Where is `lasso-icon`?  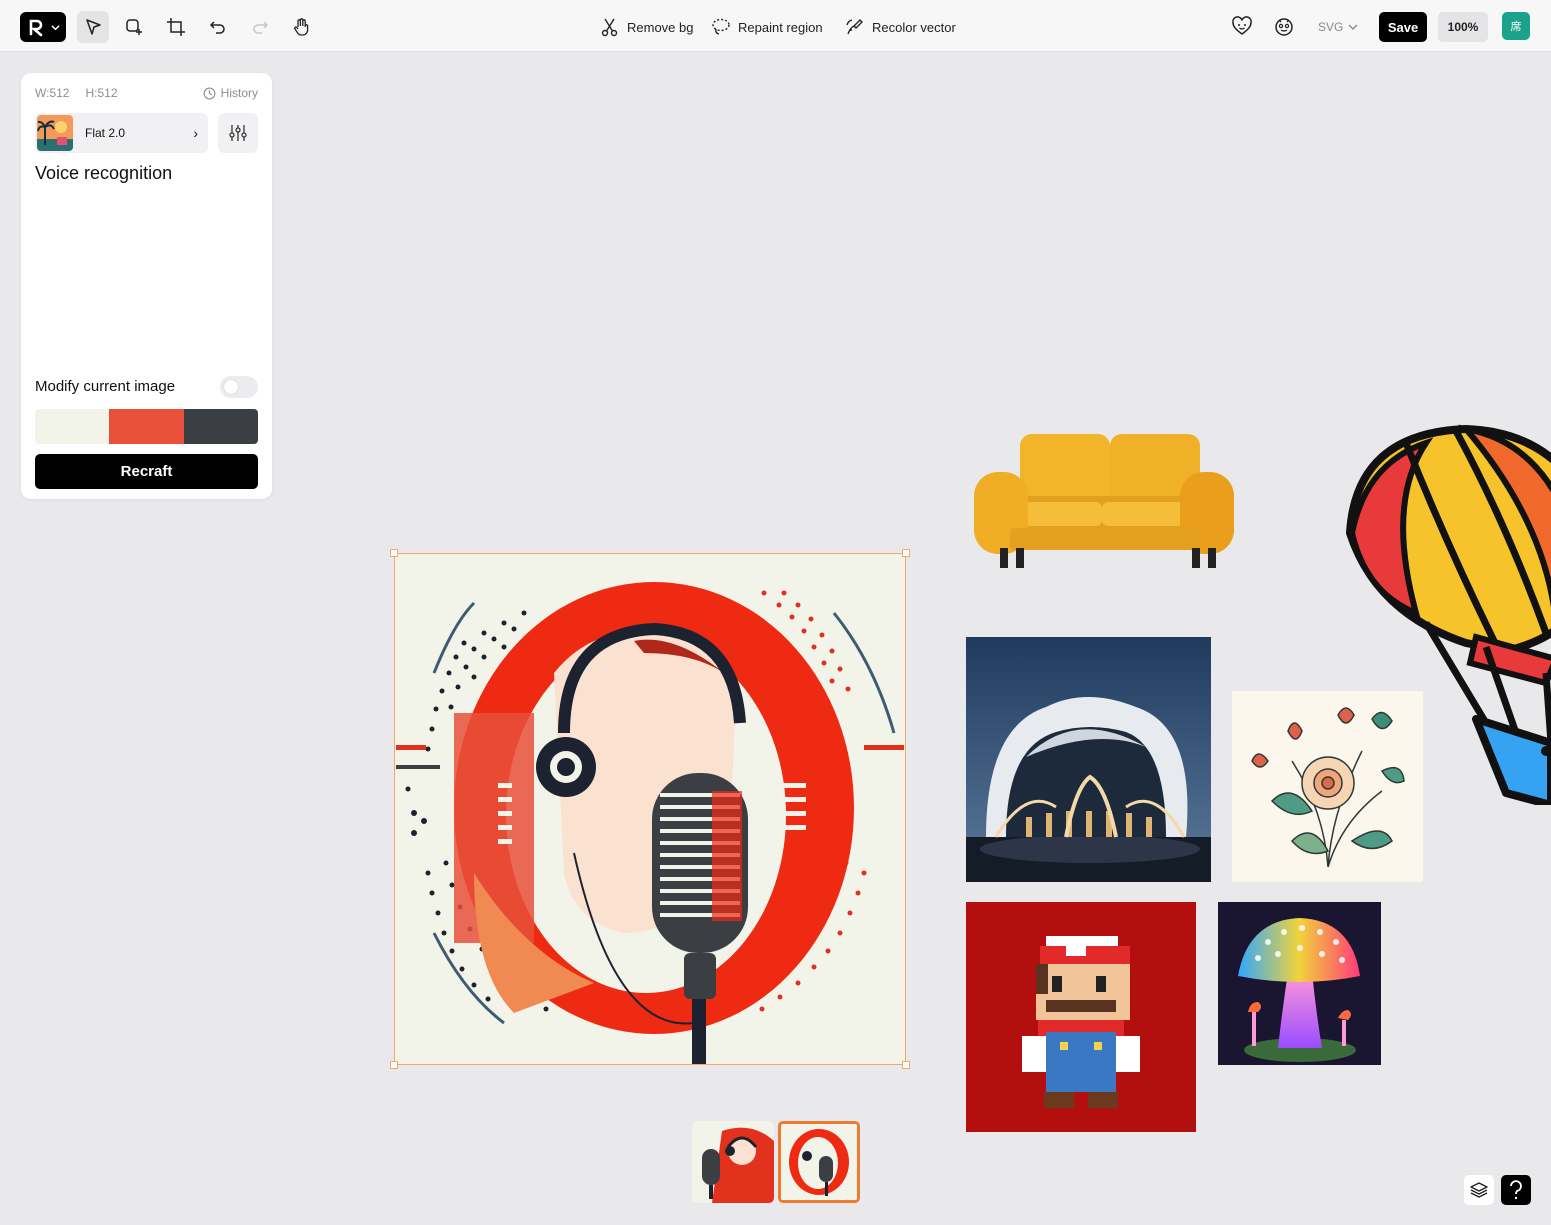
lasso-icon is located at coordinates (721, 26).